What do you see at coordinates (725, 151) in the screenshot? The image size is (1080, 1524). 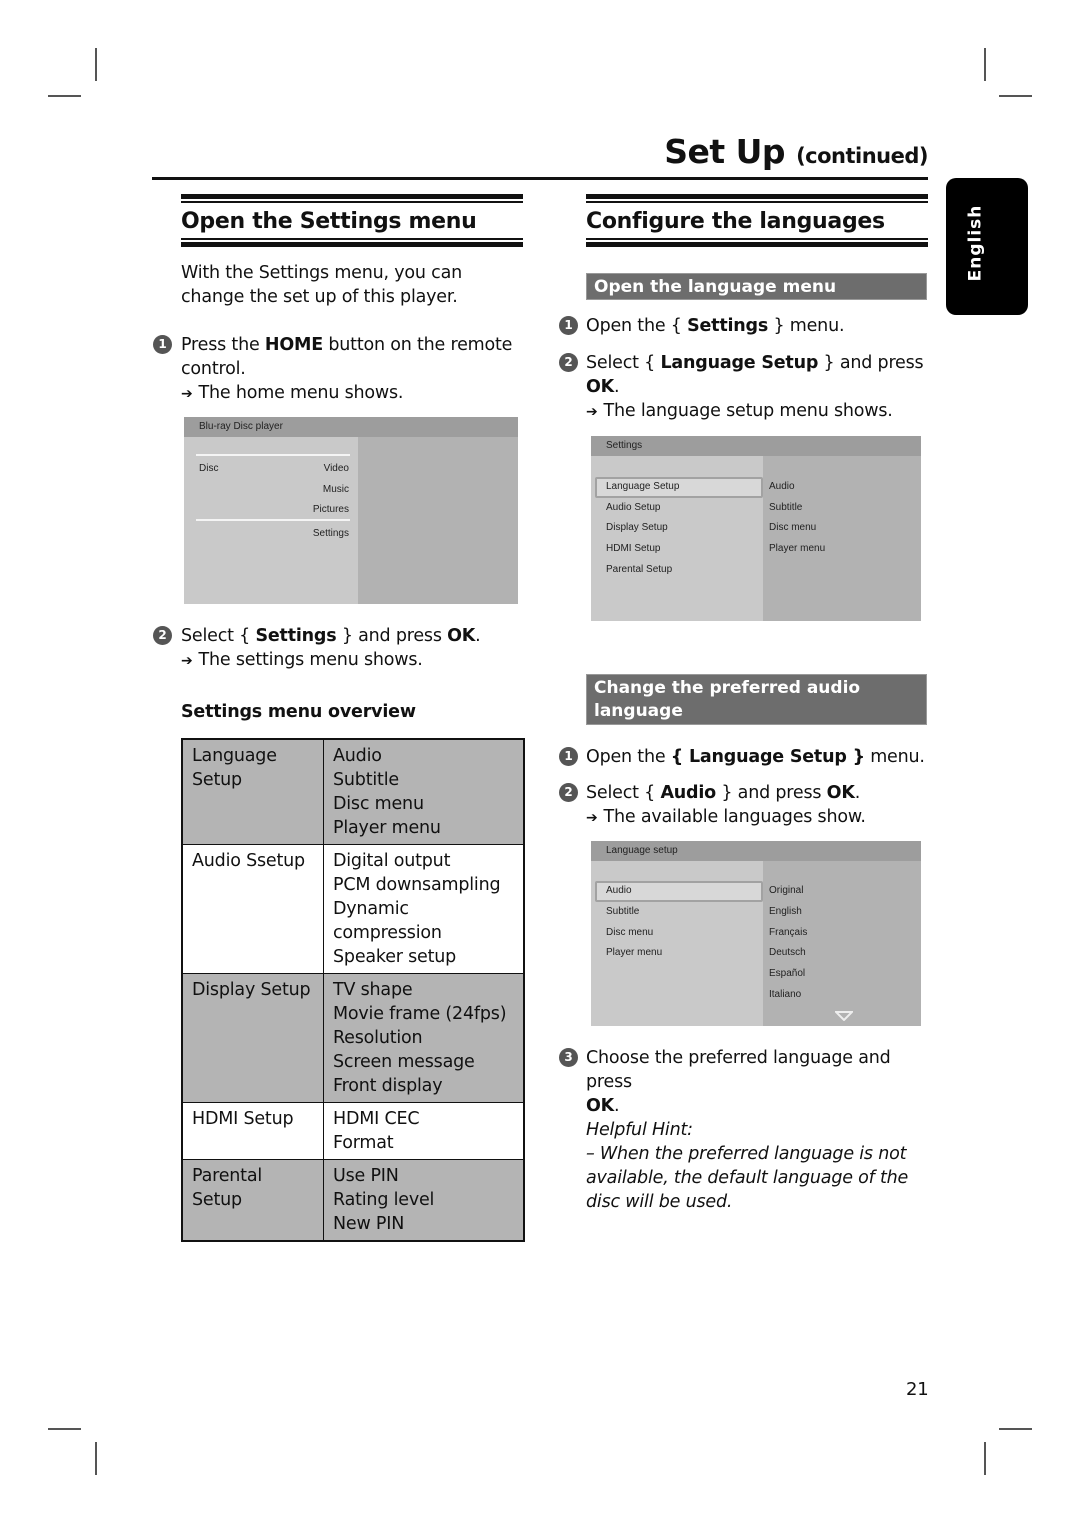 I see `page-title-text: Set Up` at bounding box center [725, 151].